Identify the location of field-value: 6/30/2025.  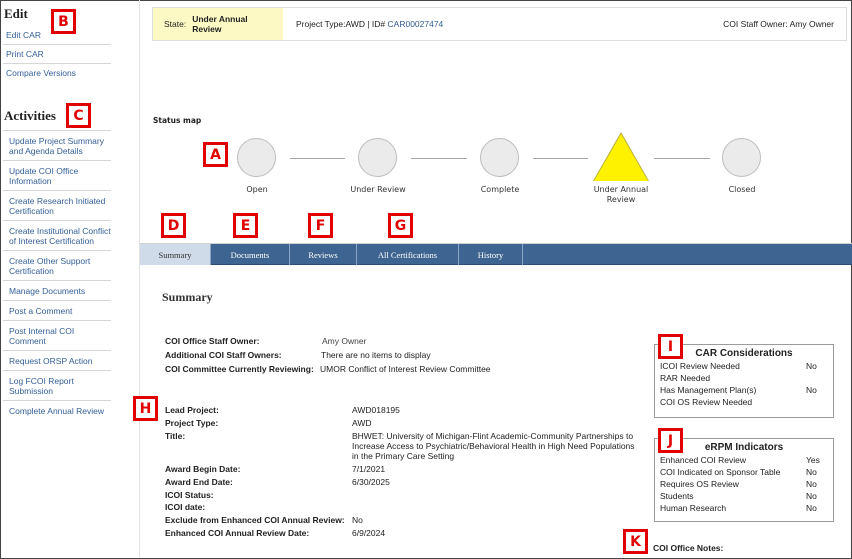
(371, 482).